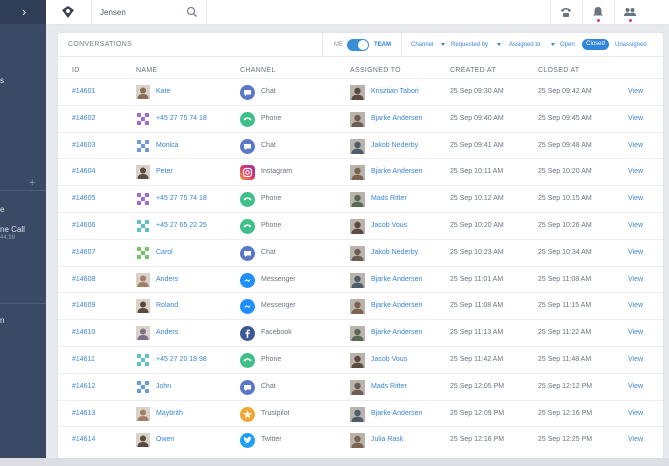 The image size is (669, 466). Describe the element at coordinates (83, 172) in the screenshot. I see `conversation-id: #14604` at that location.